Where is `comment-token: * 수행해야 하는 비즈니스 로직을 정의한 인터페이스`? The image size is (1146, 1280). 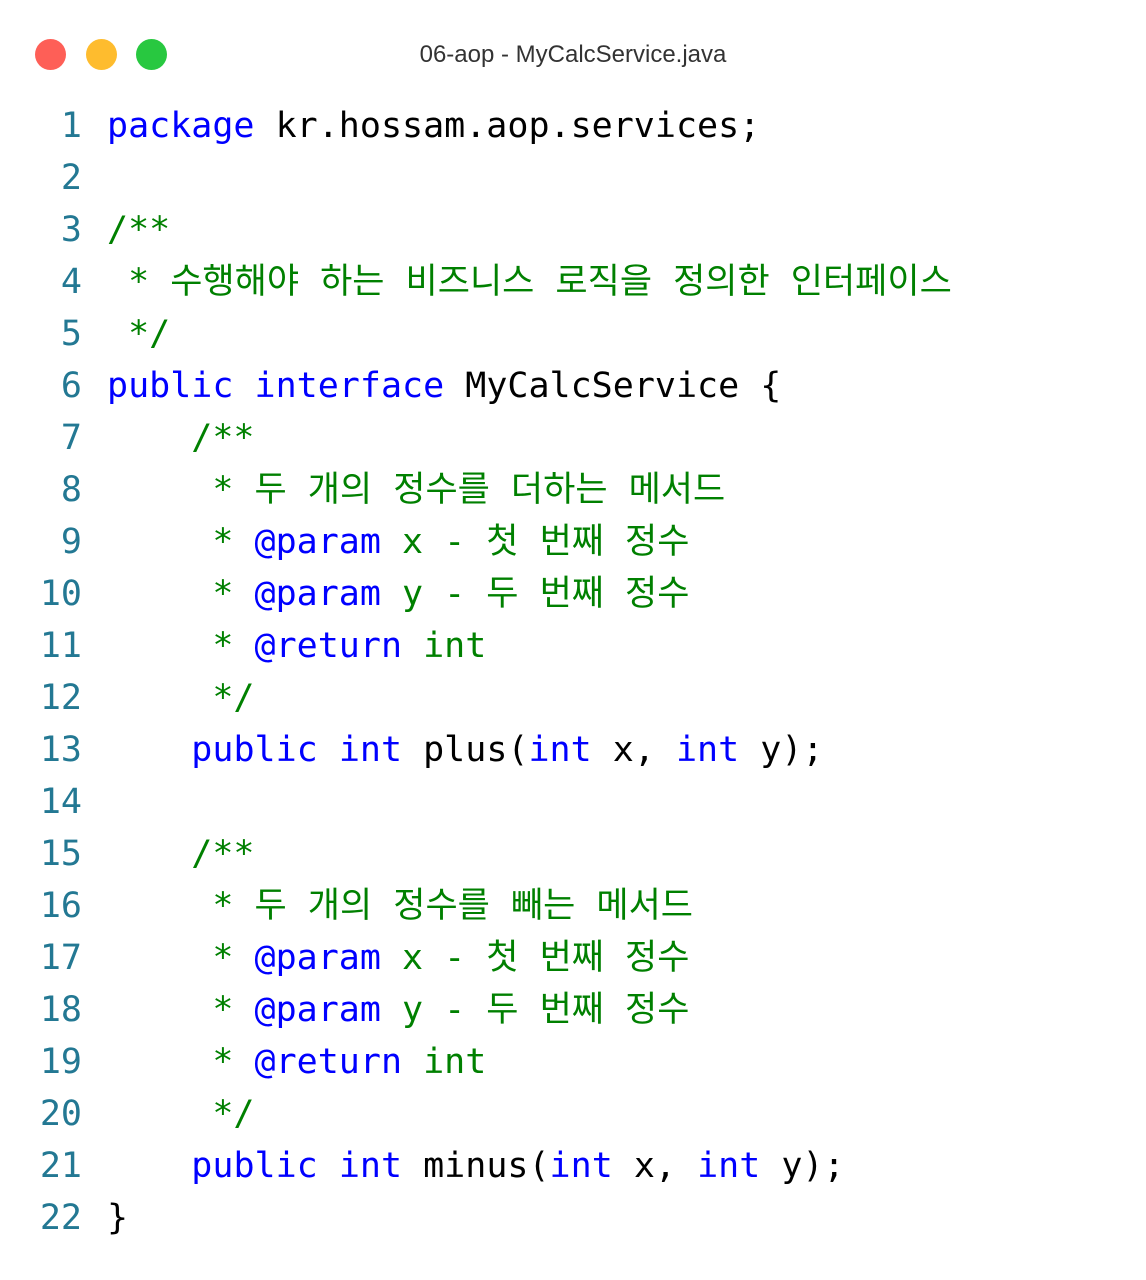
comment-token: * 수행해야 하는 비즈니스 로직을 정의한 인터페이스 is located at coordinates (529, 282).